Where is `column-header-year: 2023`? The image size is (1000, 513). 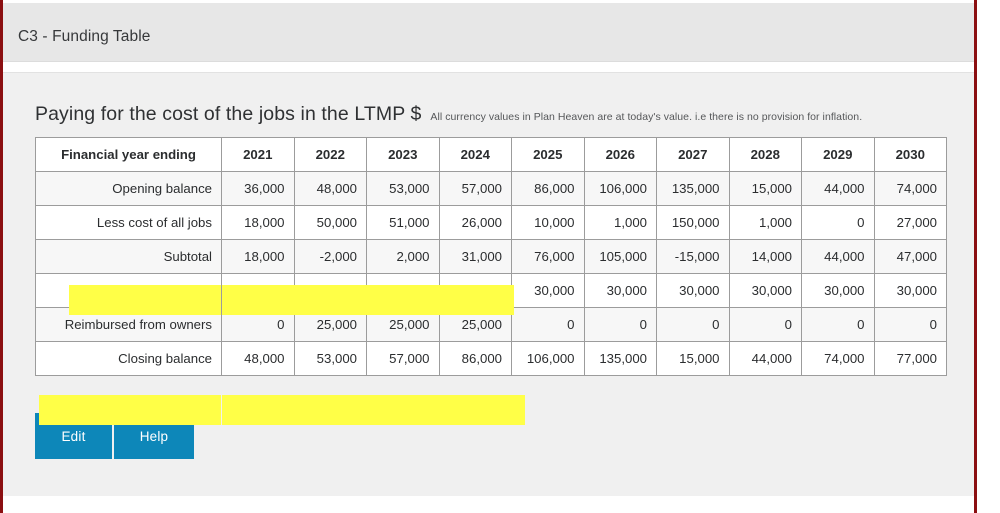 column-header-year: 2023 is located at coordinates (403, 154).